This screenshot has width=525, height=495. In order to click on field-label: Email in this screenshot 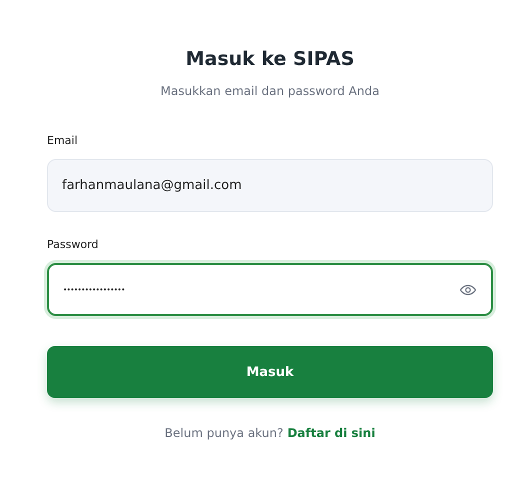, I will do `click(62, 140)`.